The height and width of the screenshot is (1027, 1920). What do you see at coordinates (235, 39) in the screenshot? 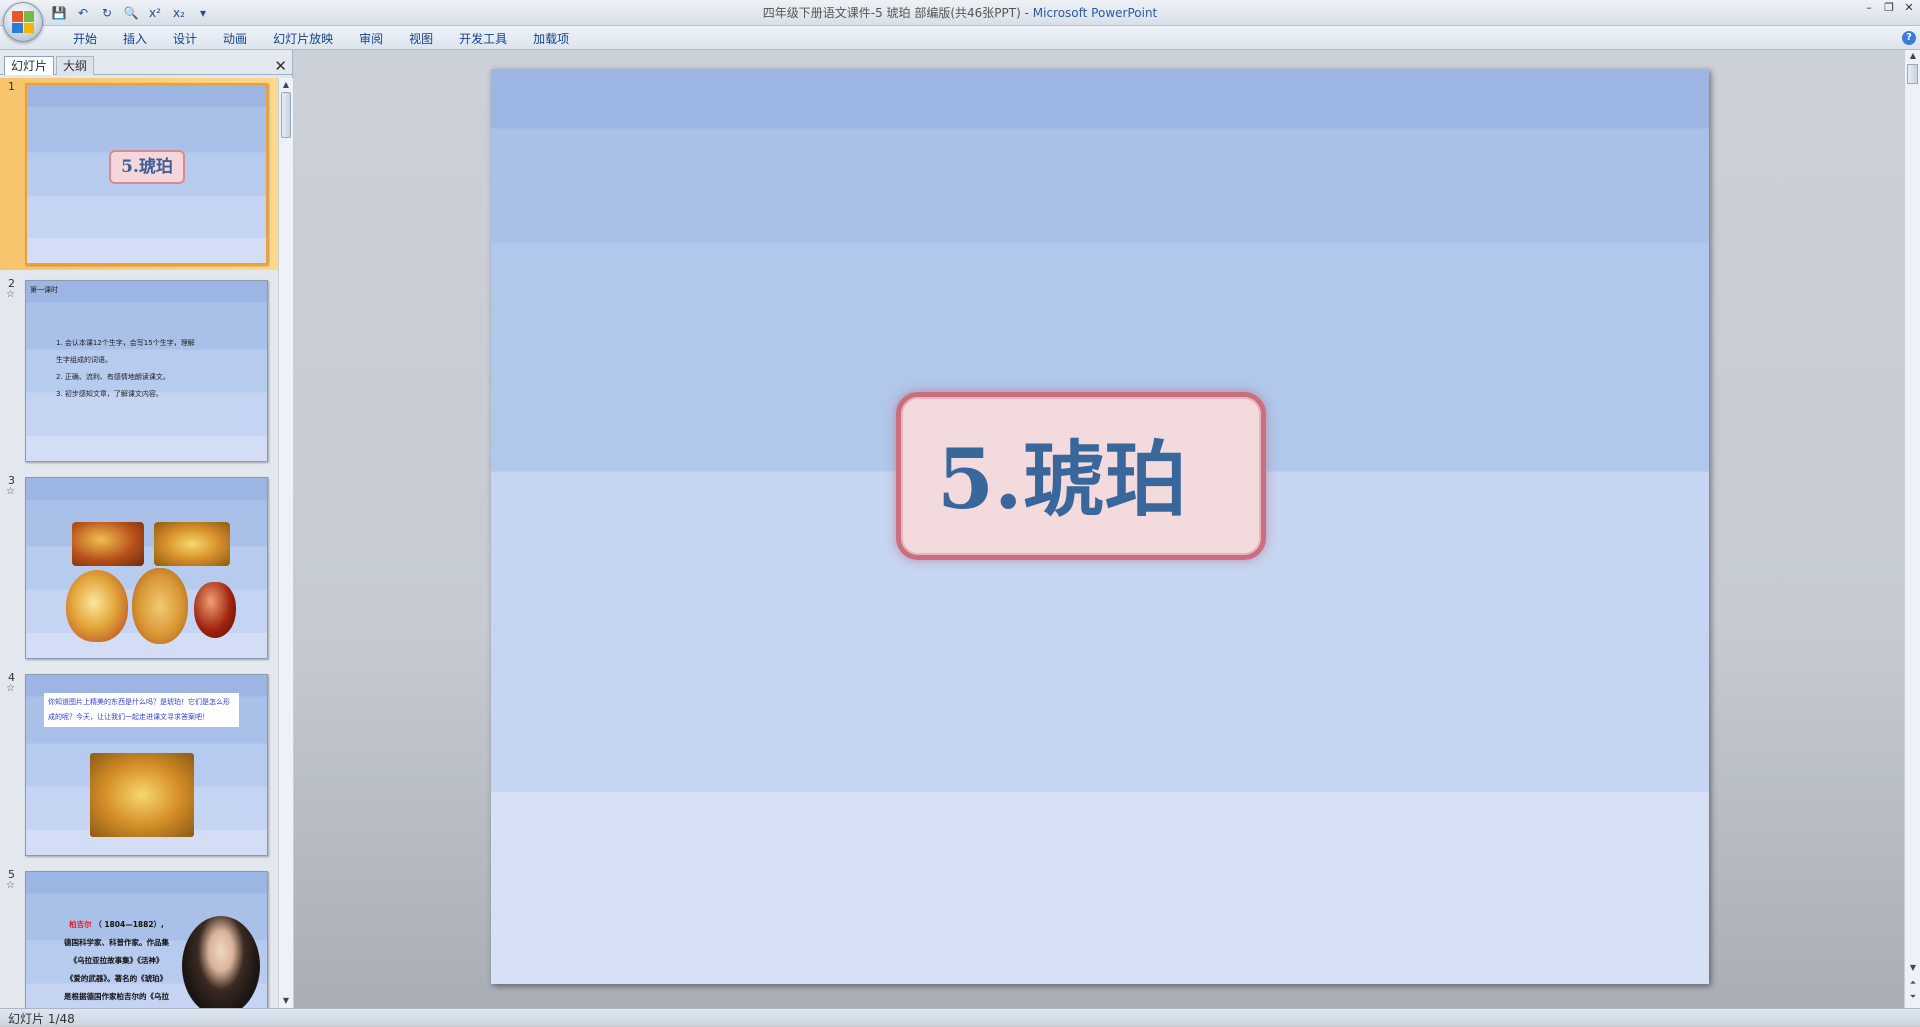
I see `tab-animations: 动画` at bounding box center [235, 39].